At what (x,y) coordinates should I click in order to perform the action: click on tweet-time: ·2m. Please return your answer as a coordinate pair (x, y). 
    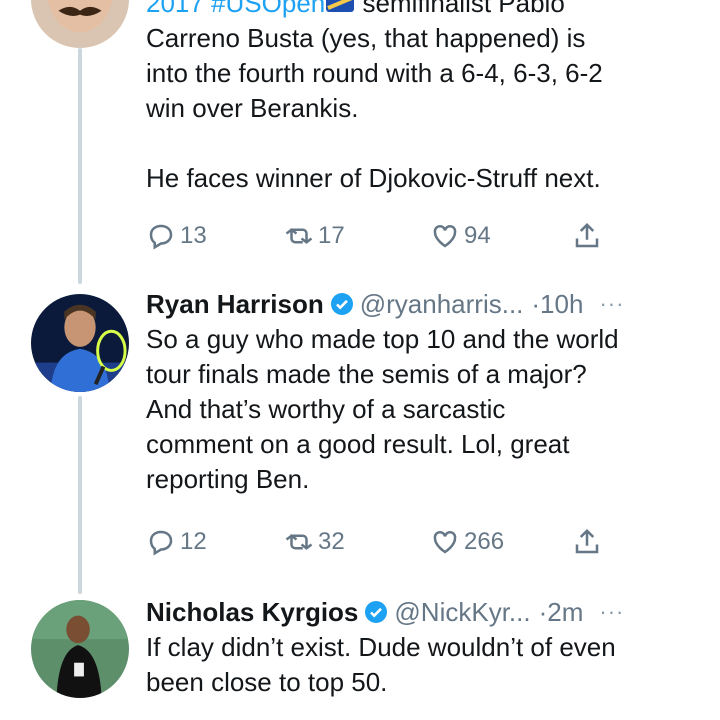
    Looking at the image, I should click on (561, 612).